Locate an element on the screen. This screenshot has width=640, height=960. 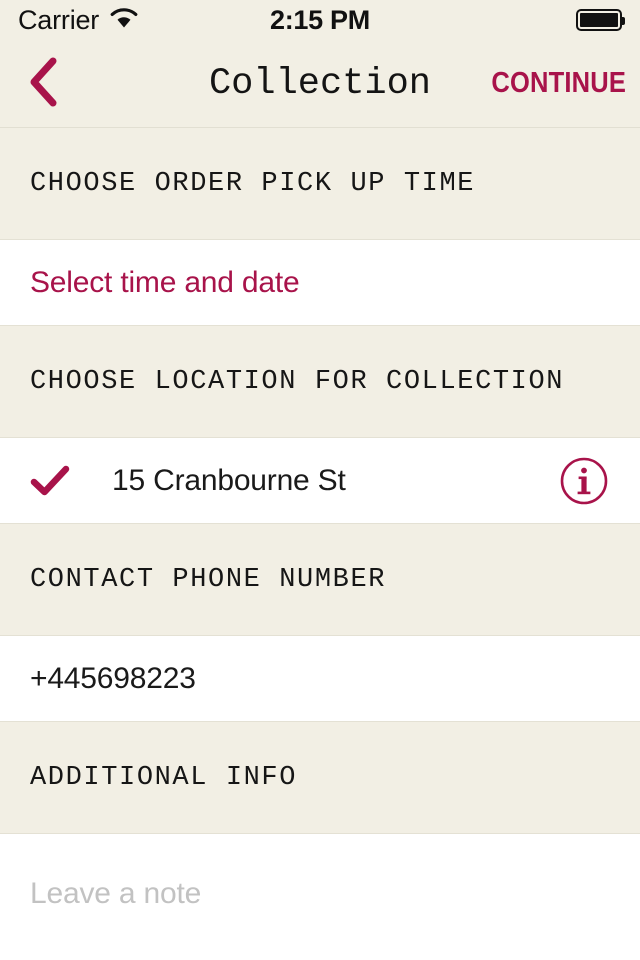
continue-button: CONTINUE is located at coordinates (558, 83).